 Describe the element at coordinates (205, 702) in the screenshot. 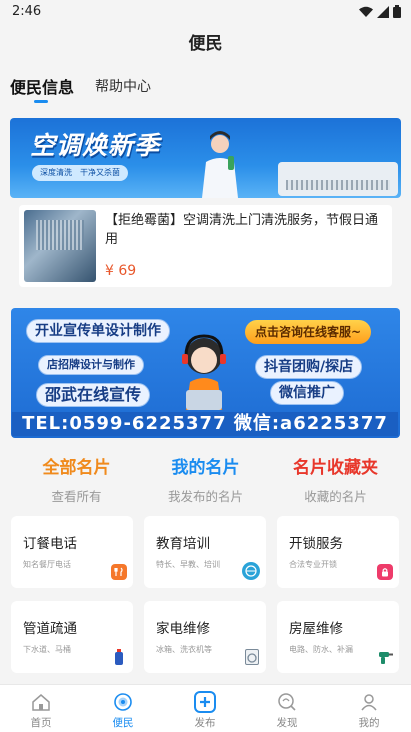

I see `plus-icon` at that location.